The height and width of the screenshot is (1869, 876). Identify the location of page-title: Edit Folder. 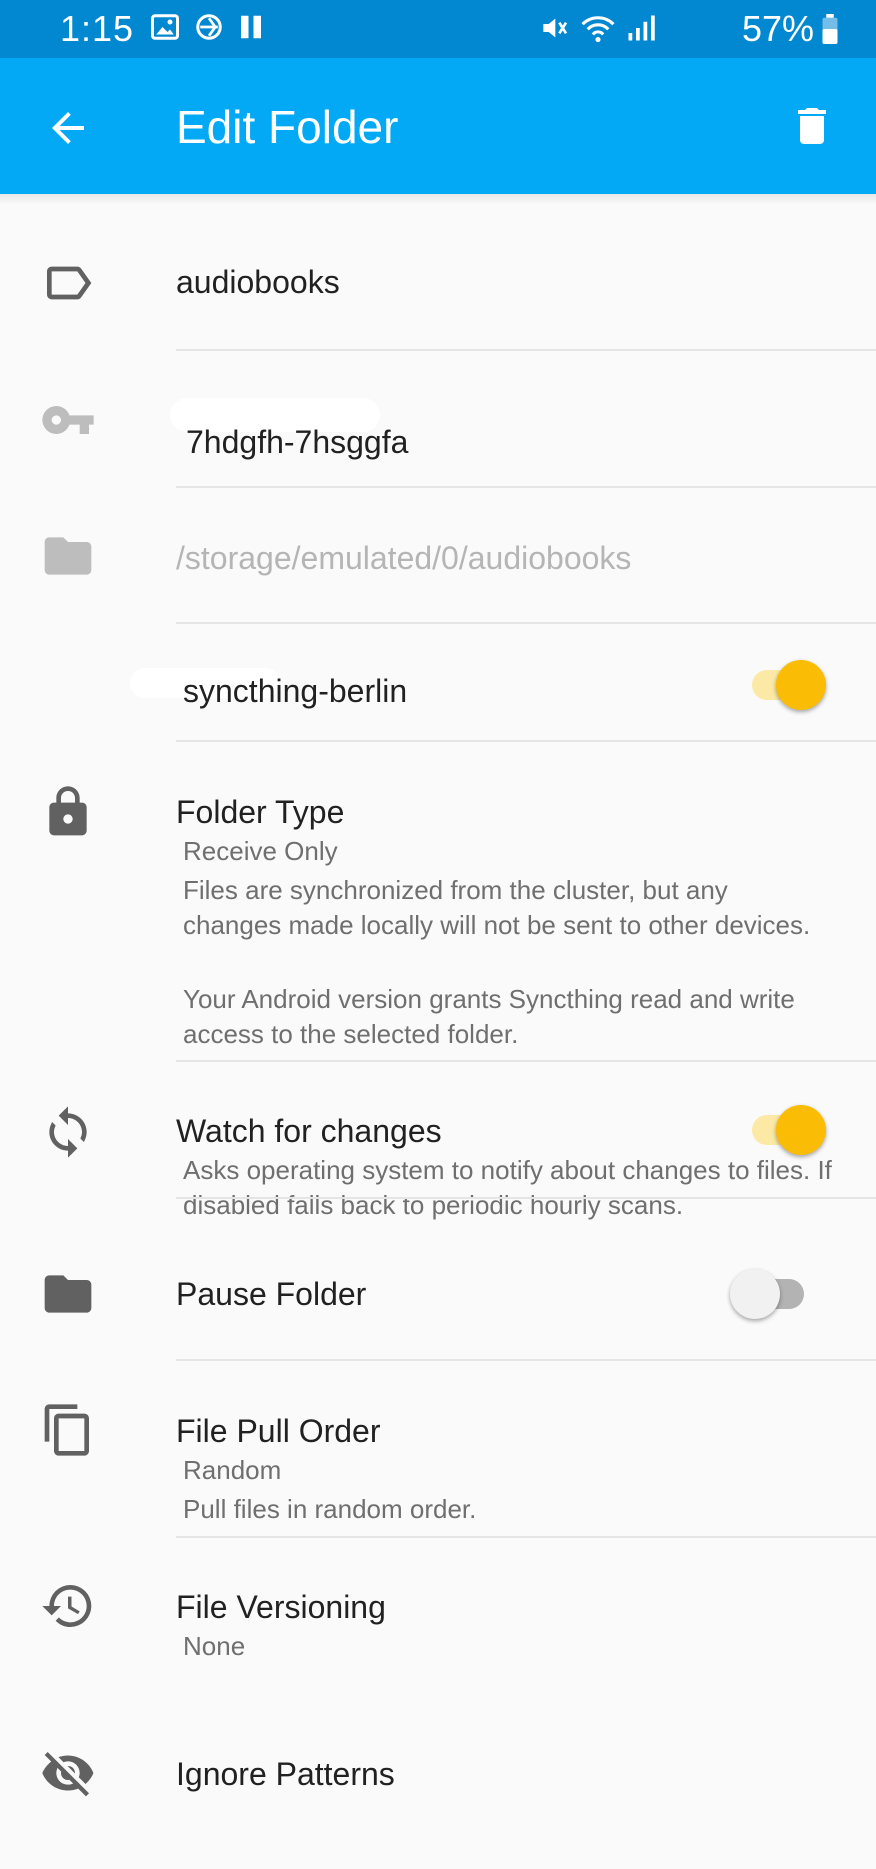
(287, 127).